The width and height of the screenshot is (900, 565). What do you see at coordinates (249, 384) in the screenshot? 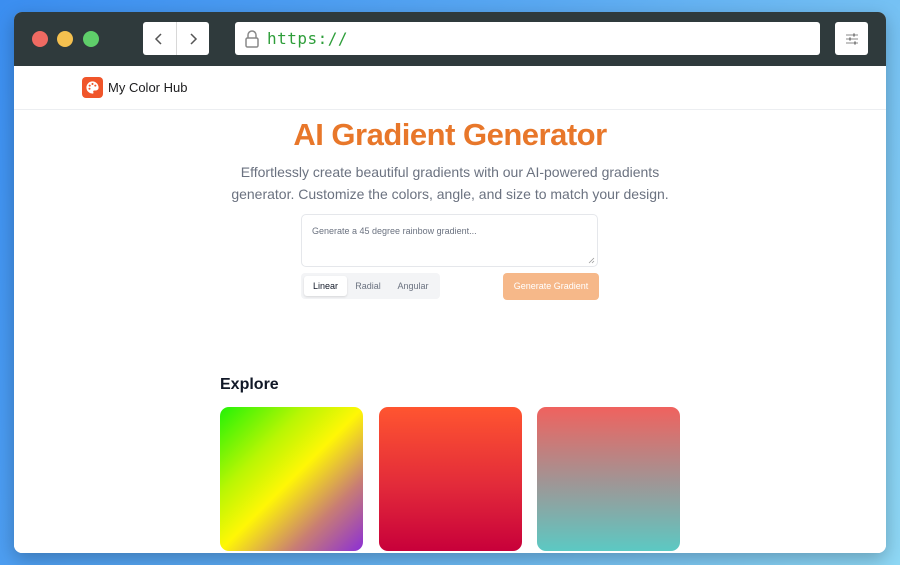
I see `explore-heading: Explore` at bounding box center [249, 384].